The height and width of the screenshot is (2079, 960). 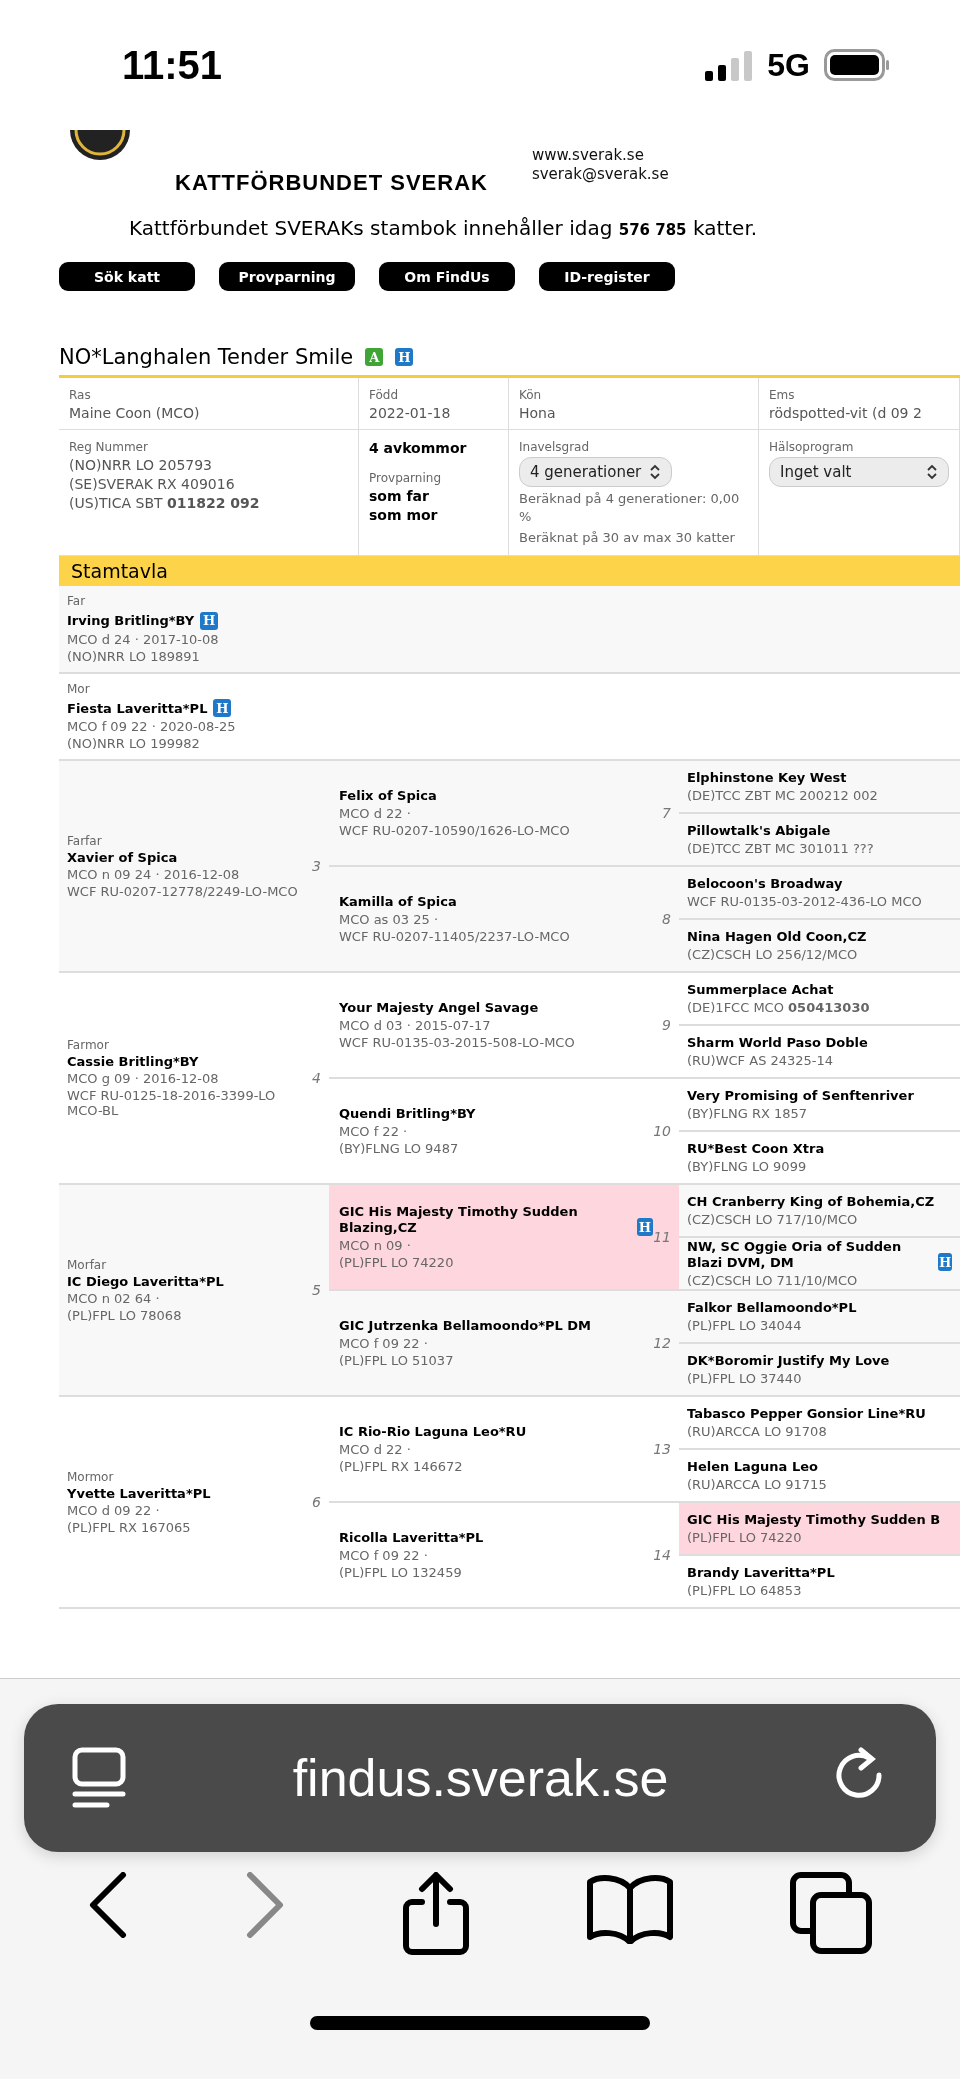 What do you see at coordinates (600, 174) in the screenshot?
I see `contact-link: sverak@sverak.se` at bounding box center [600, 174].